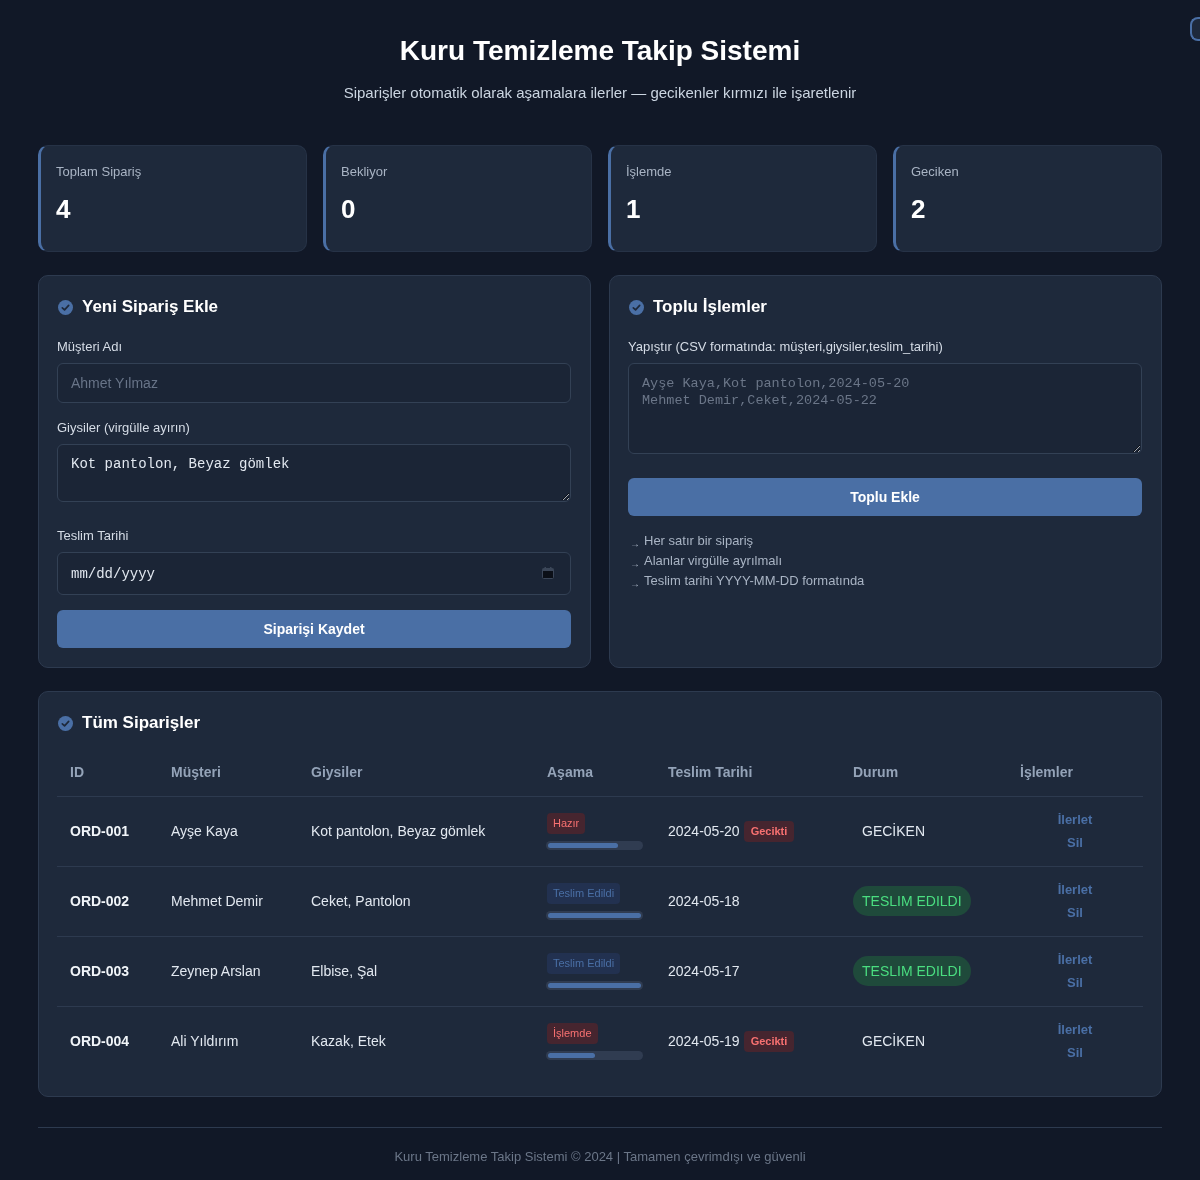  Describe the element at coordinates (923, 772) in the screenshot. I see `column-header: Durum` at that location.